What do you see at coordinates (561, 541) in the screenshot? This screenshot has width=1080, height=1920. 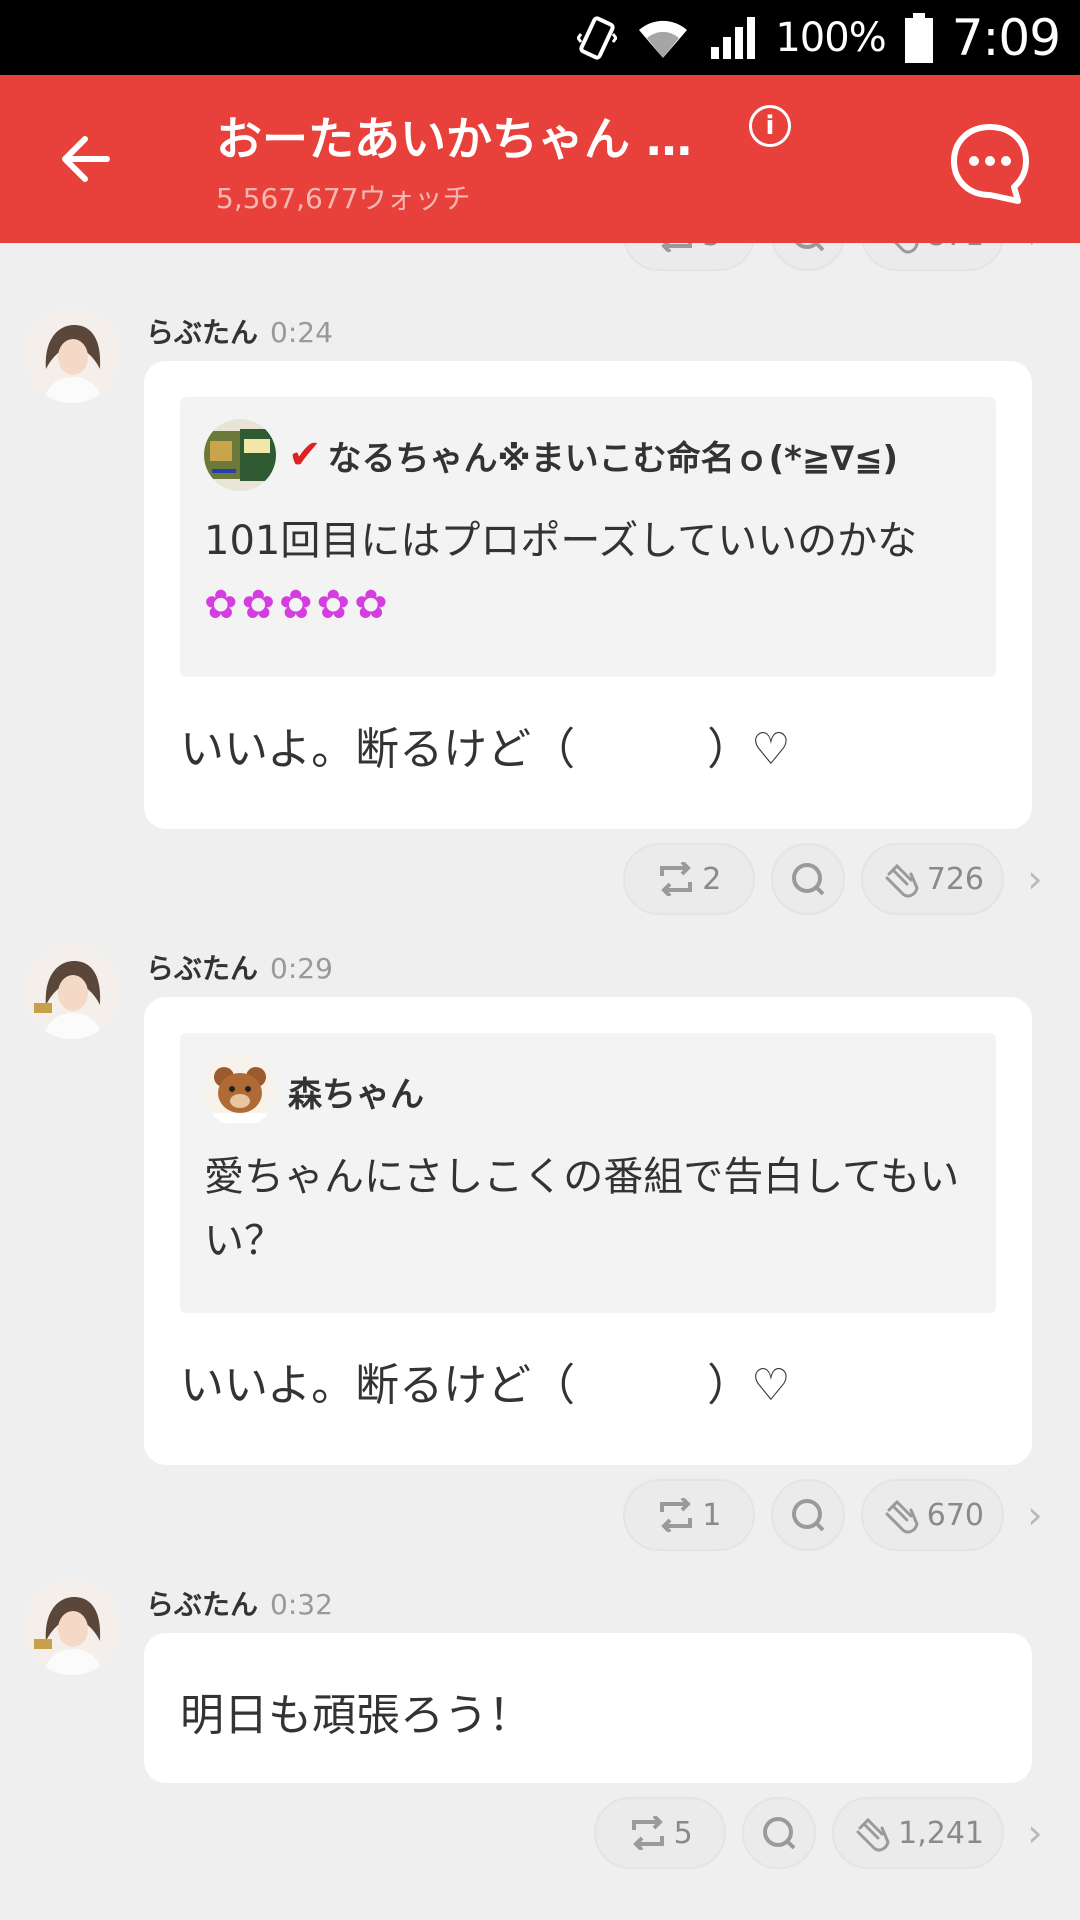 I see `quote-text-body: 101回目にはプロポーズしていいのかな` at bounding box center [561, 541].